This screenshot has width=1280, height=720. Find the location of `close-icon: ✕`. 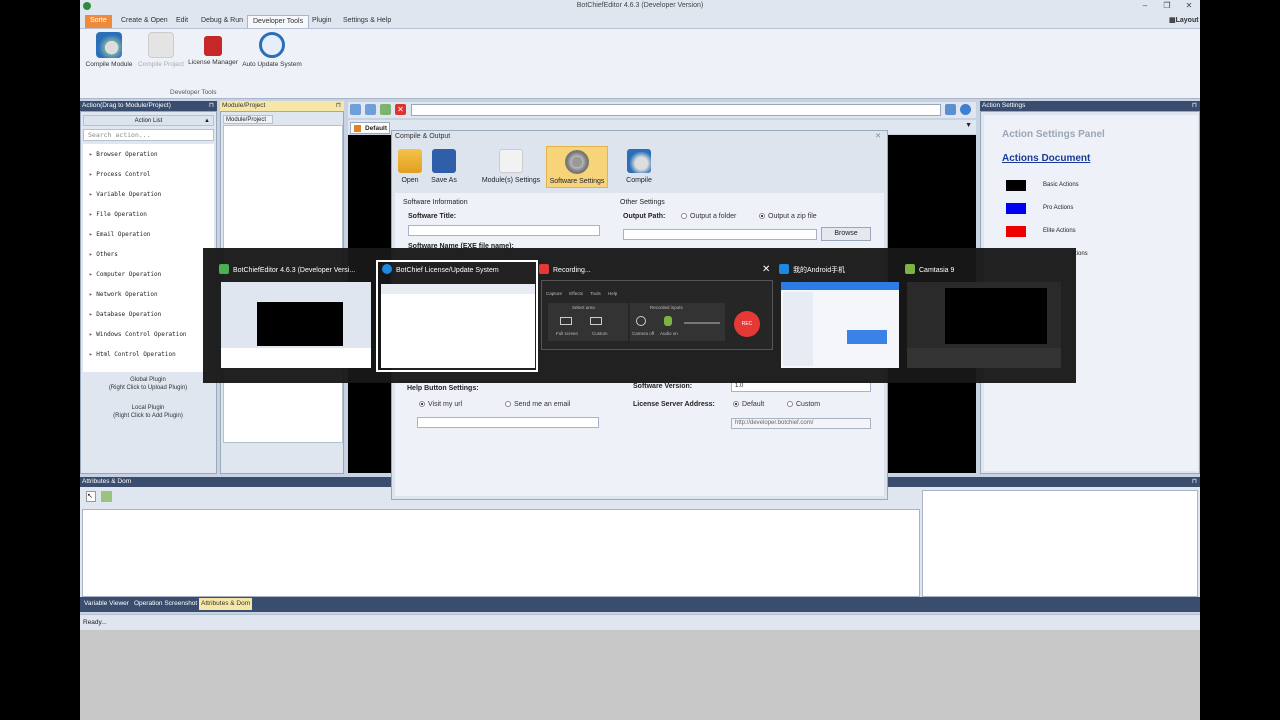

close-icon: ✕ is located at coordinates (766, 269).